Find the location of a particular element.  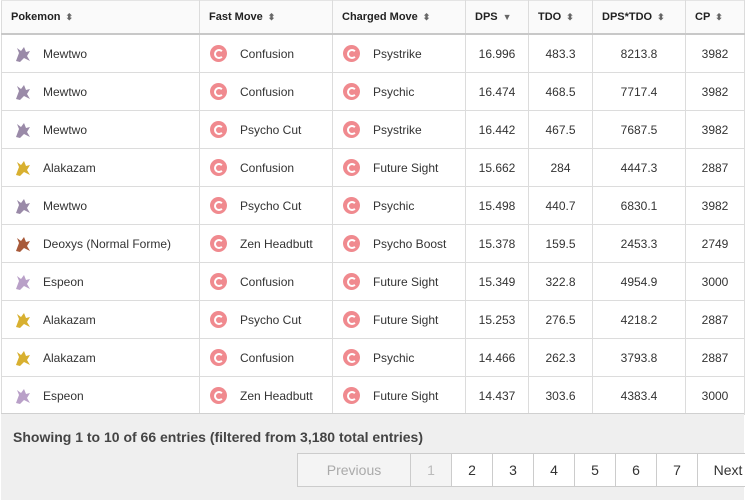

page-button-7: 7 is located at coordinates (677, 470).